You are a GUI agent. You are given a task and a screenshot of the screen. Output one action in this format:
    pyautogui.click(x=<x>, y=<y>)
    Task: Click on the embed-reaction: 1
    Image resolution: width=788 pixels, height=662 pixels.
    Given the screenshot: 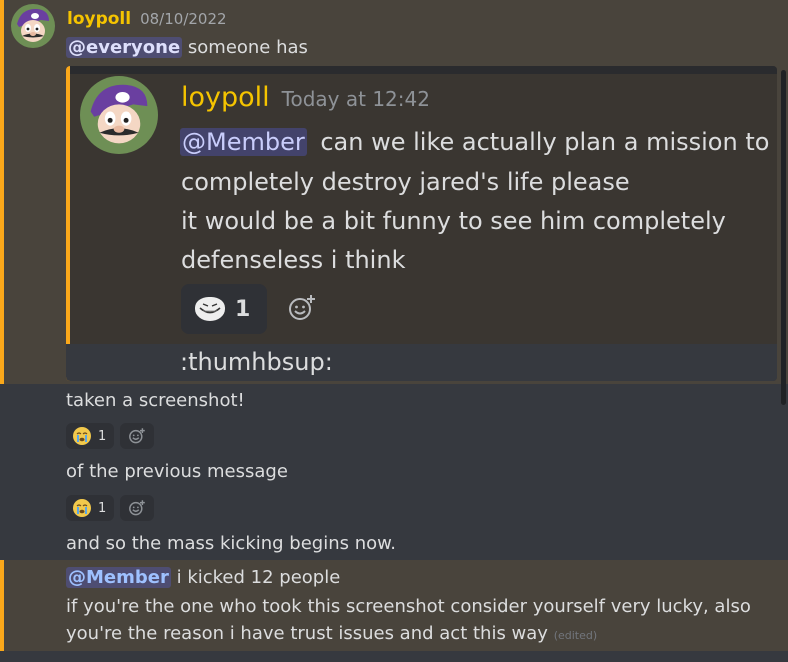 What is the action you would take?
    pyautogui.click(x=224, y=309)
    